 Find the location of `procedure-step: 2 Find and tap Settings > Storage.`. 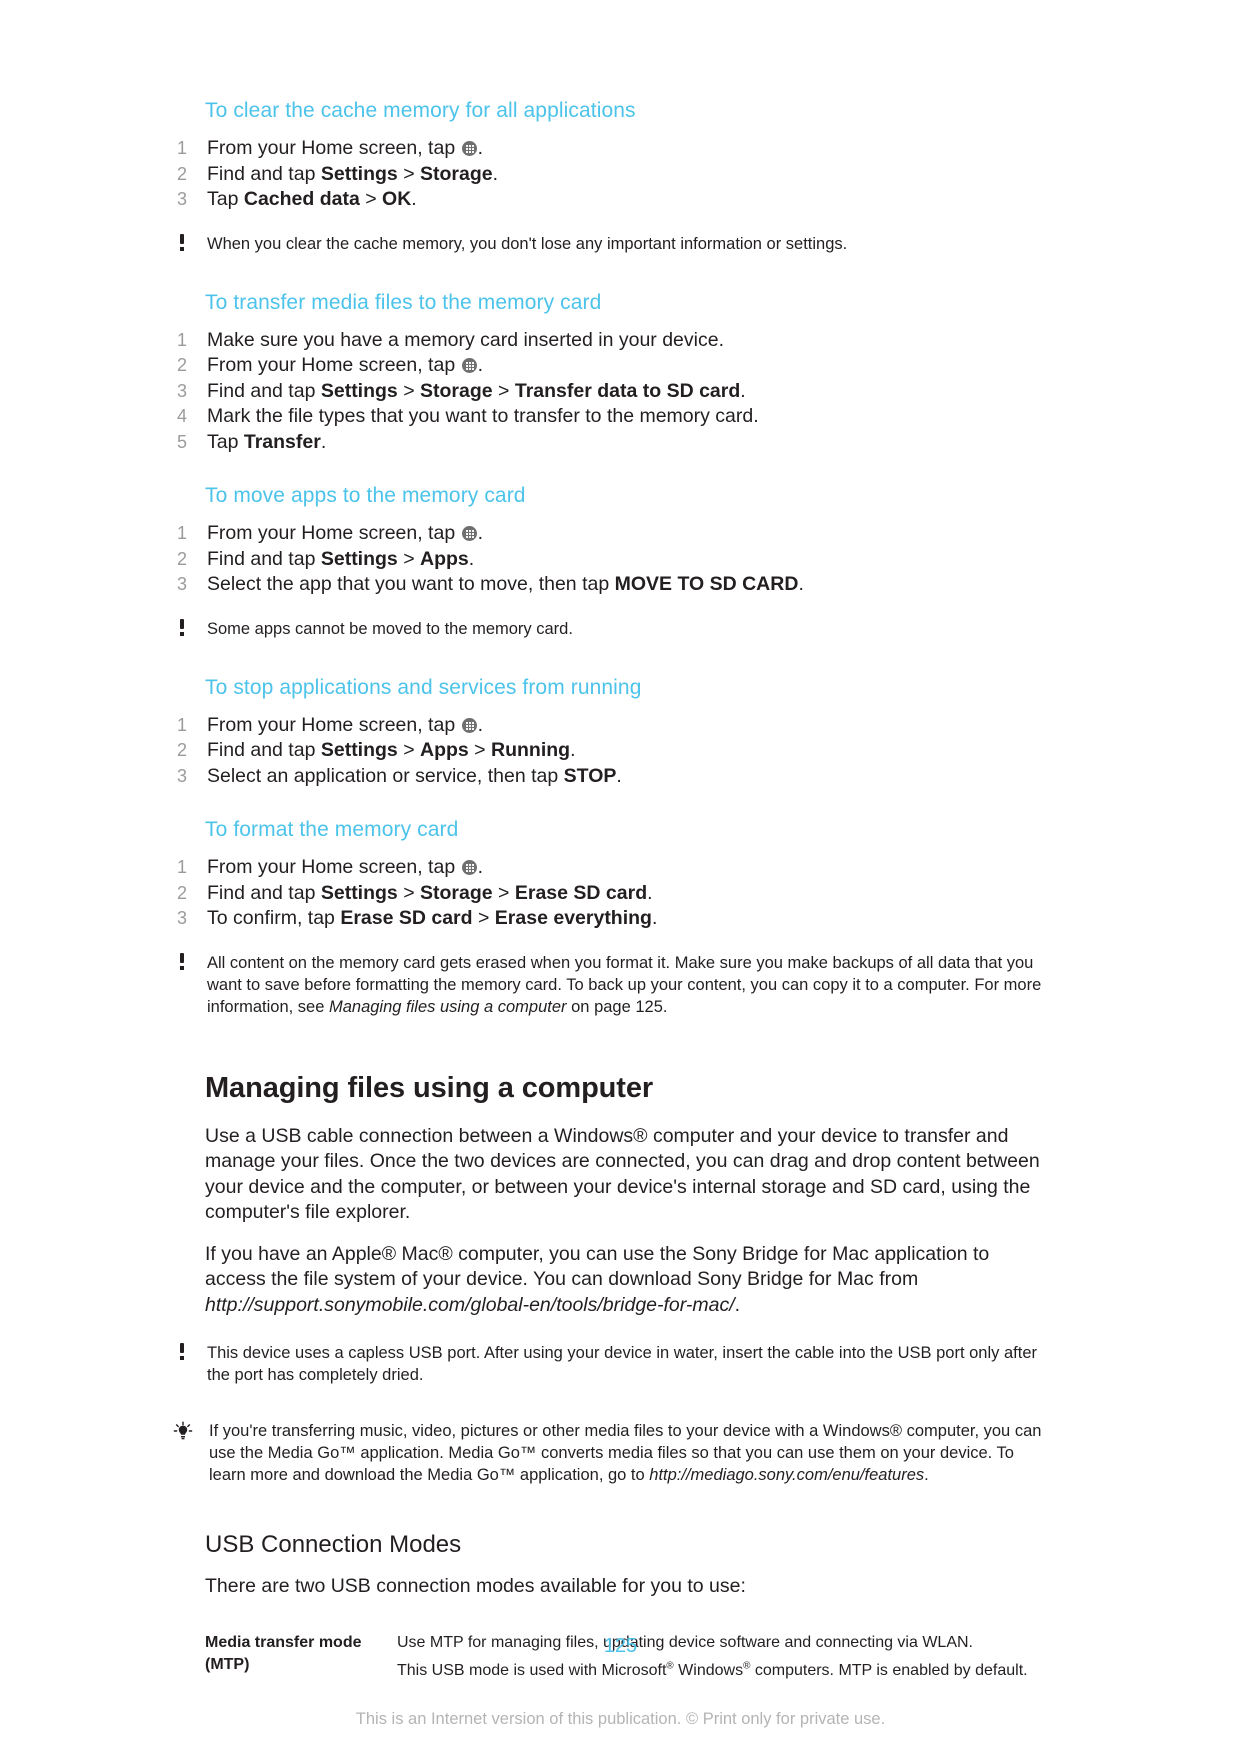

procedure-step: 2 Find and tap Settings > Storage. is located at coordinates (613, 175).